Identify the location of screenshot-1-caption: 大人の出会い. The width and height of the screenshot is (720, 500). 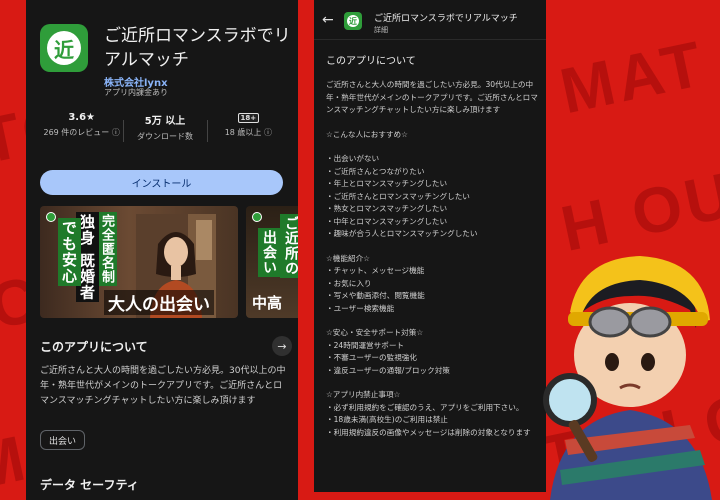
(159, 302).